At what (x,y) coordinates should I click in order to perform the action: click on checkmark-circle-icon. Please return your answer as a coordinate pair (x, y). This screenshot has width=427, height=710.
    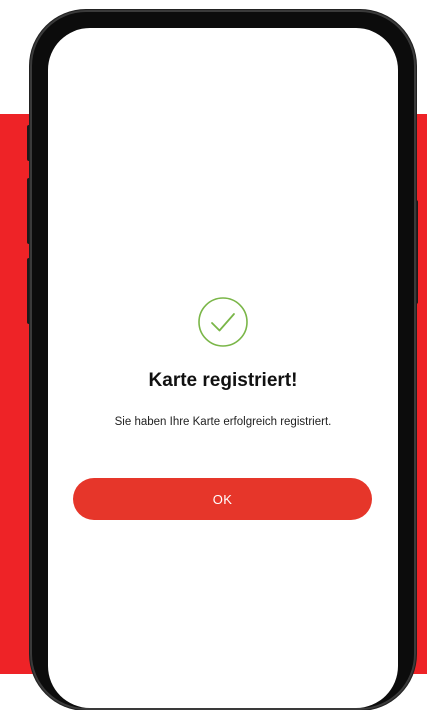
    Looking at the image, I should click on (223, 322).